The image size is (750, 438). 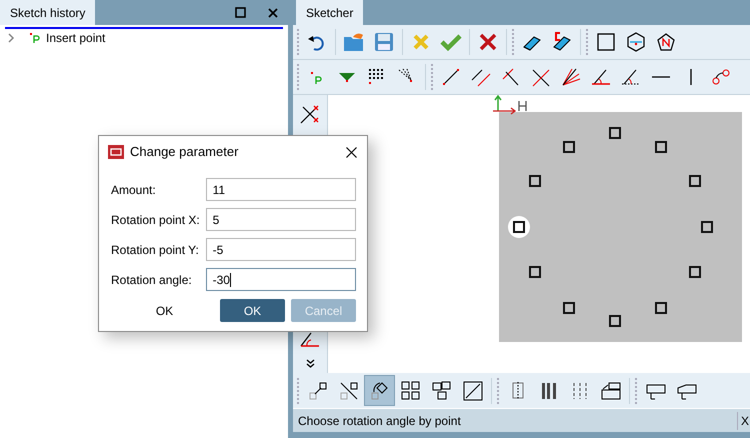 I want to click on rotate-icon, so click(x=379, y=391).